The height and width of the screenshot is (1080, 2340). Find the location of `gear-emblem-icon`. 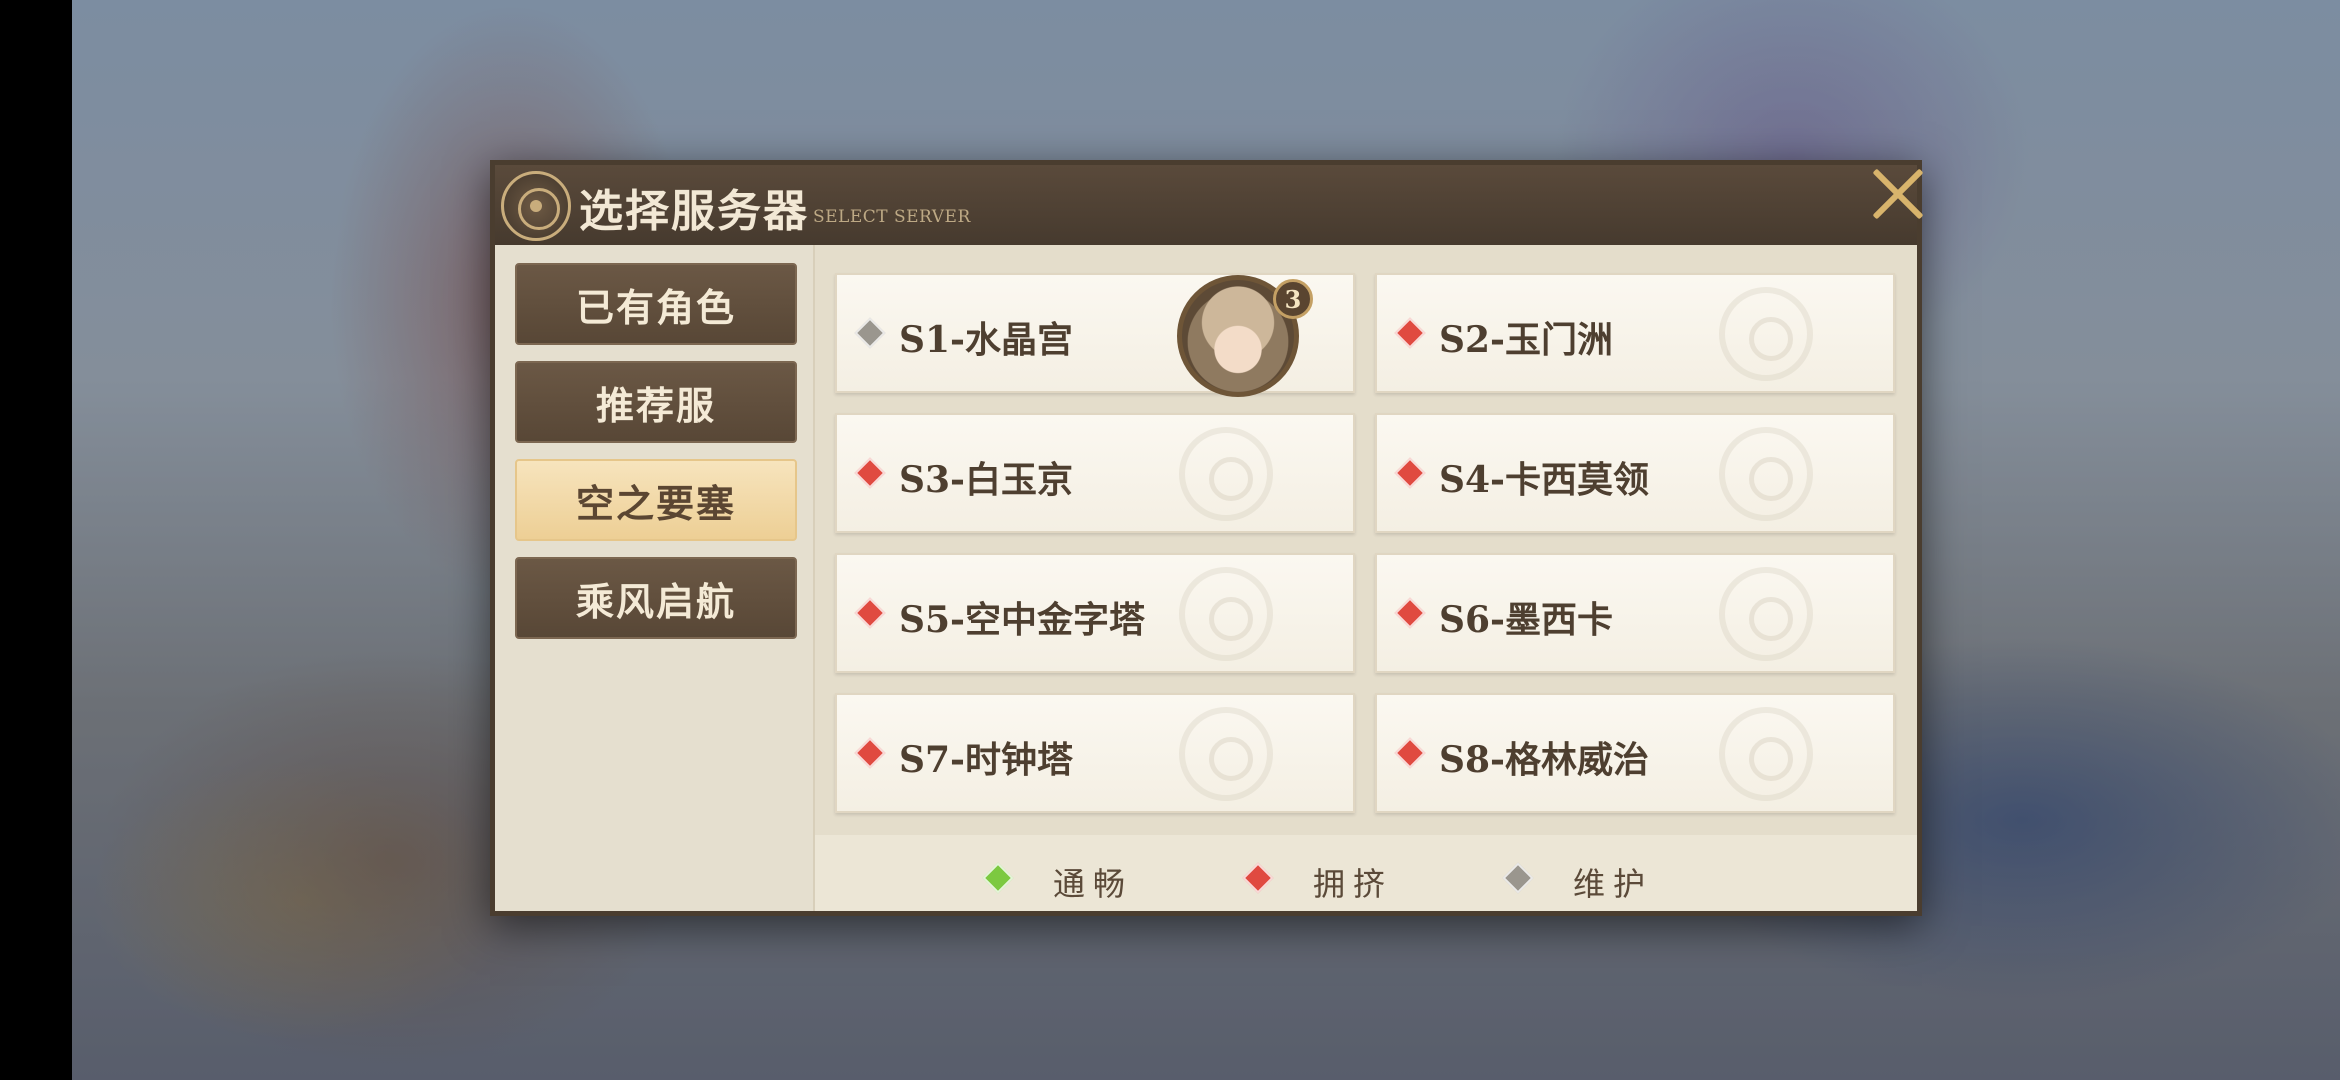

gear-emblem-icon is located at coordinates (536, 206).